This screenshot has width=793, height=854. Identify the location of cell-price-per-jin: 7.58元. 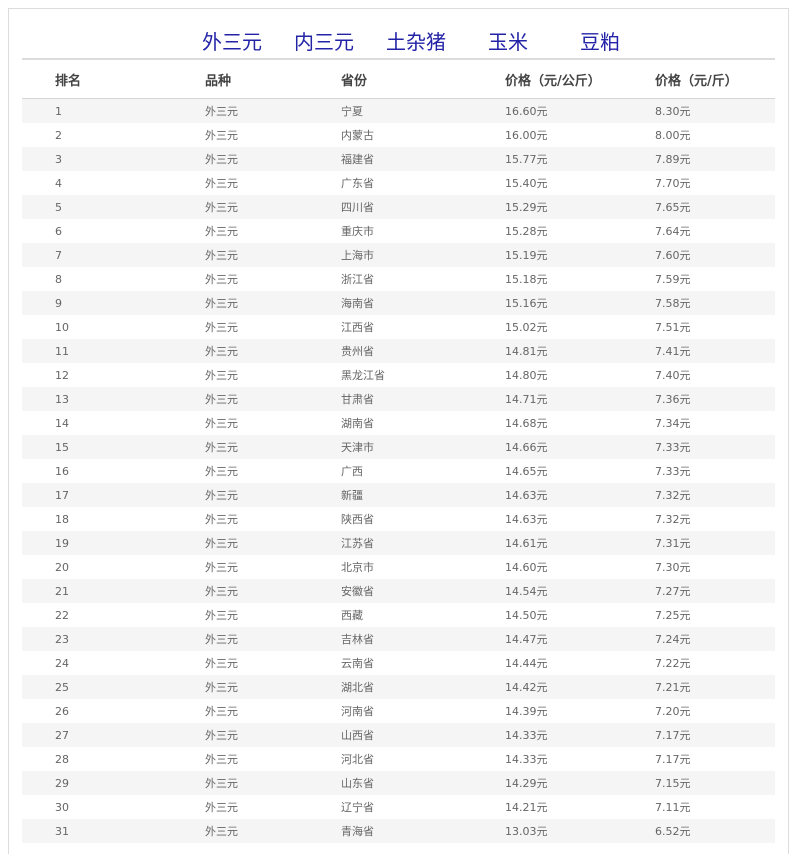
(715, 303).